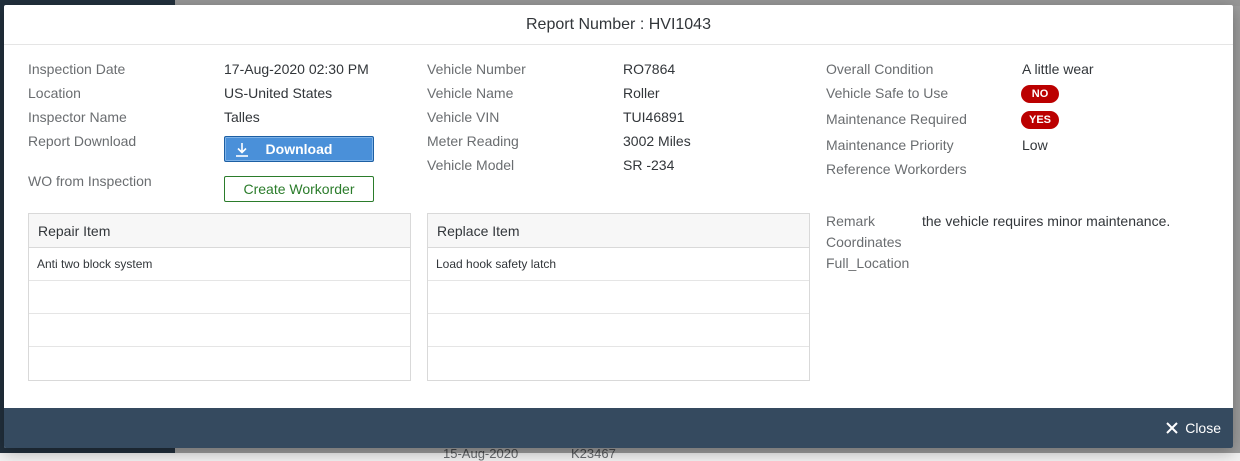  What do you see at coordinates (618, 264) in the screenshot?
I see `table-row: Load hook safety latch` at bounding box center [618, 264].